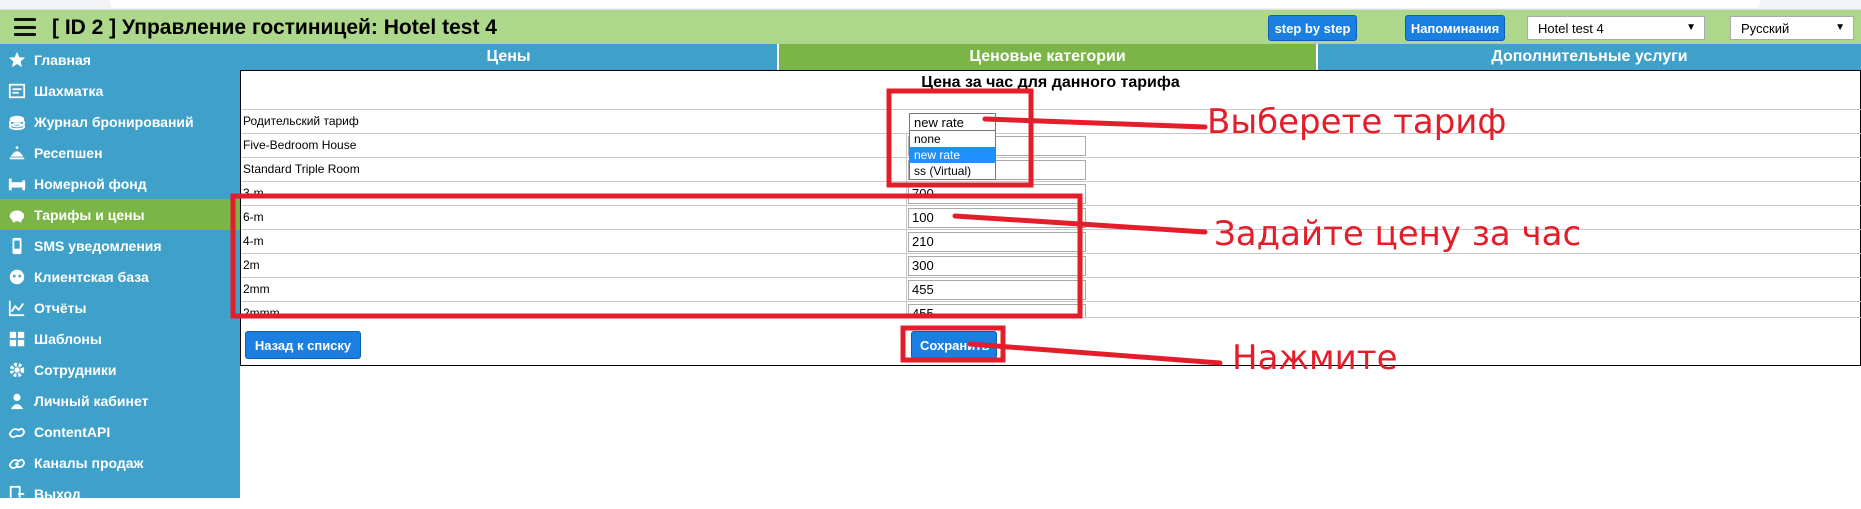 The height and width of the screenshot is (509, 1861). Describe the element at coordinates (89, 214) in the screenshot. I see `sidebar-item-label: Тарифы и цены` at that location.